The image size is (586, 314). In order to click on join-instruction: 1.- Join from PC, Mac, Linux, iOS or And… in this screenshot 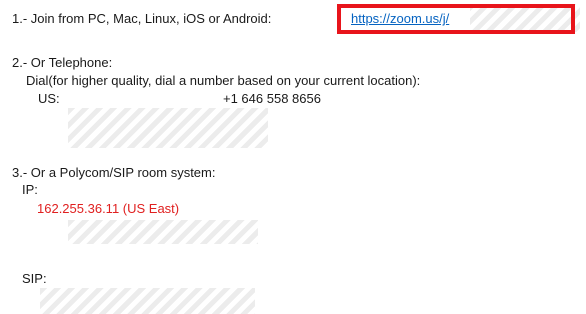, I will do `click(142, 18)`.